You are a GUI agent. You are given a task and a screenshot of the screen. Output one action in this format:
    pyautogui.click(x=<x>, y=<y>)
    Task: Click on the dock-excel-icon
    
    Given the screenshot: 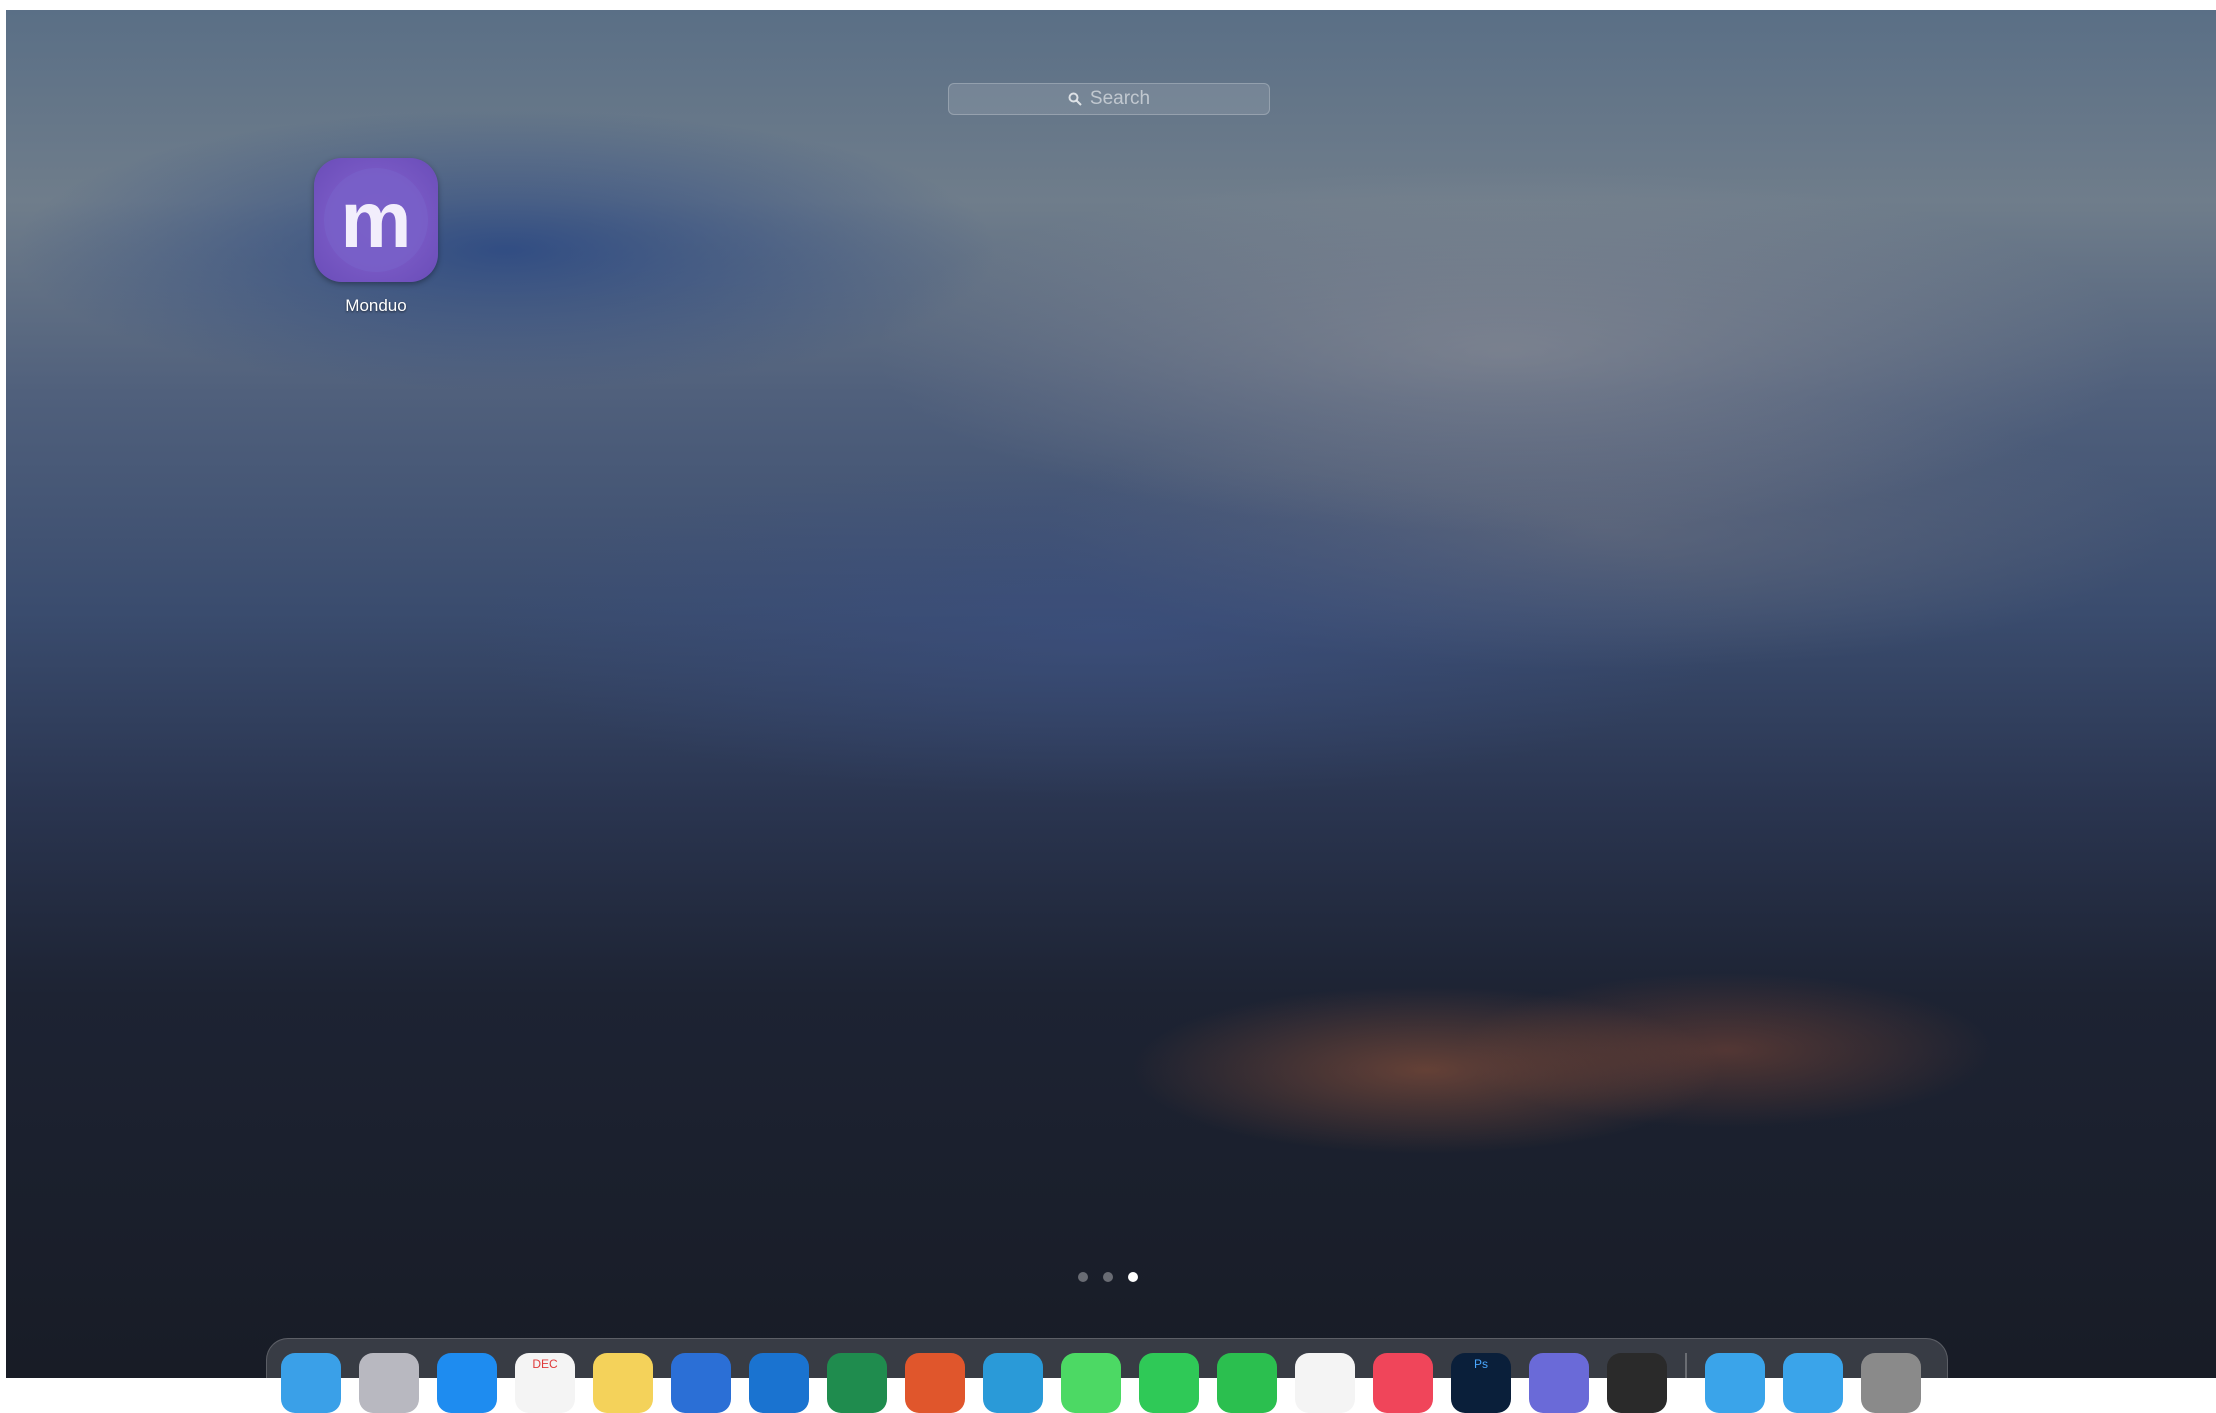 What is the action you would take?
    pyautogui.click(x=857, y=1383)
    